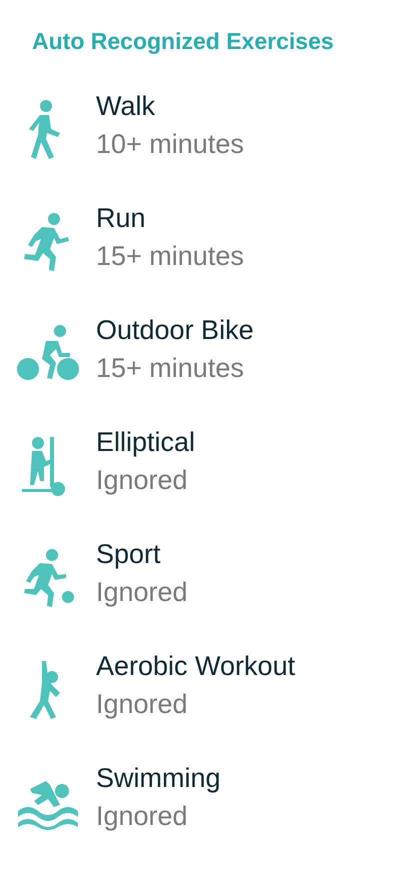 Image resolution: width=419 pixels, height=889 pixels. What do you see at coordinates (175, 330) in the screenshot?
I see `exercise-name: Outdoor Bike` at bounding box center [175, 330].